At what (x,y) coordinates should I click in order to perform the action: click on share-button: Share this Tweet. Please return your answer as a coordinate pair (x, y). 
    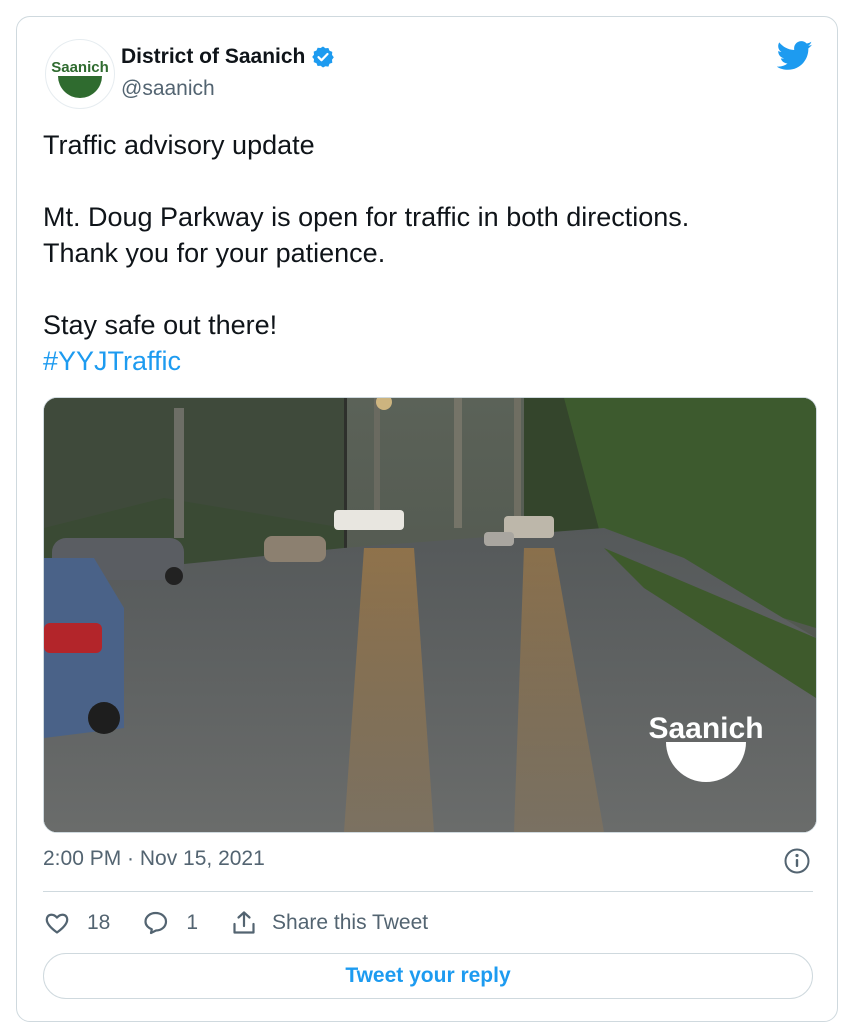
    Looking at the image, I should click on (329, 923).